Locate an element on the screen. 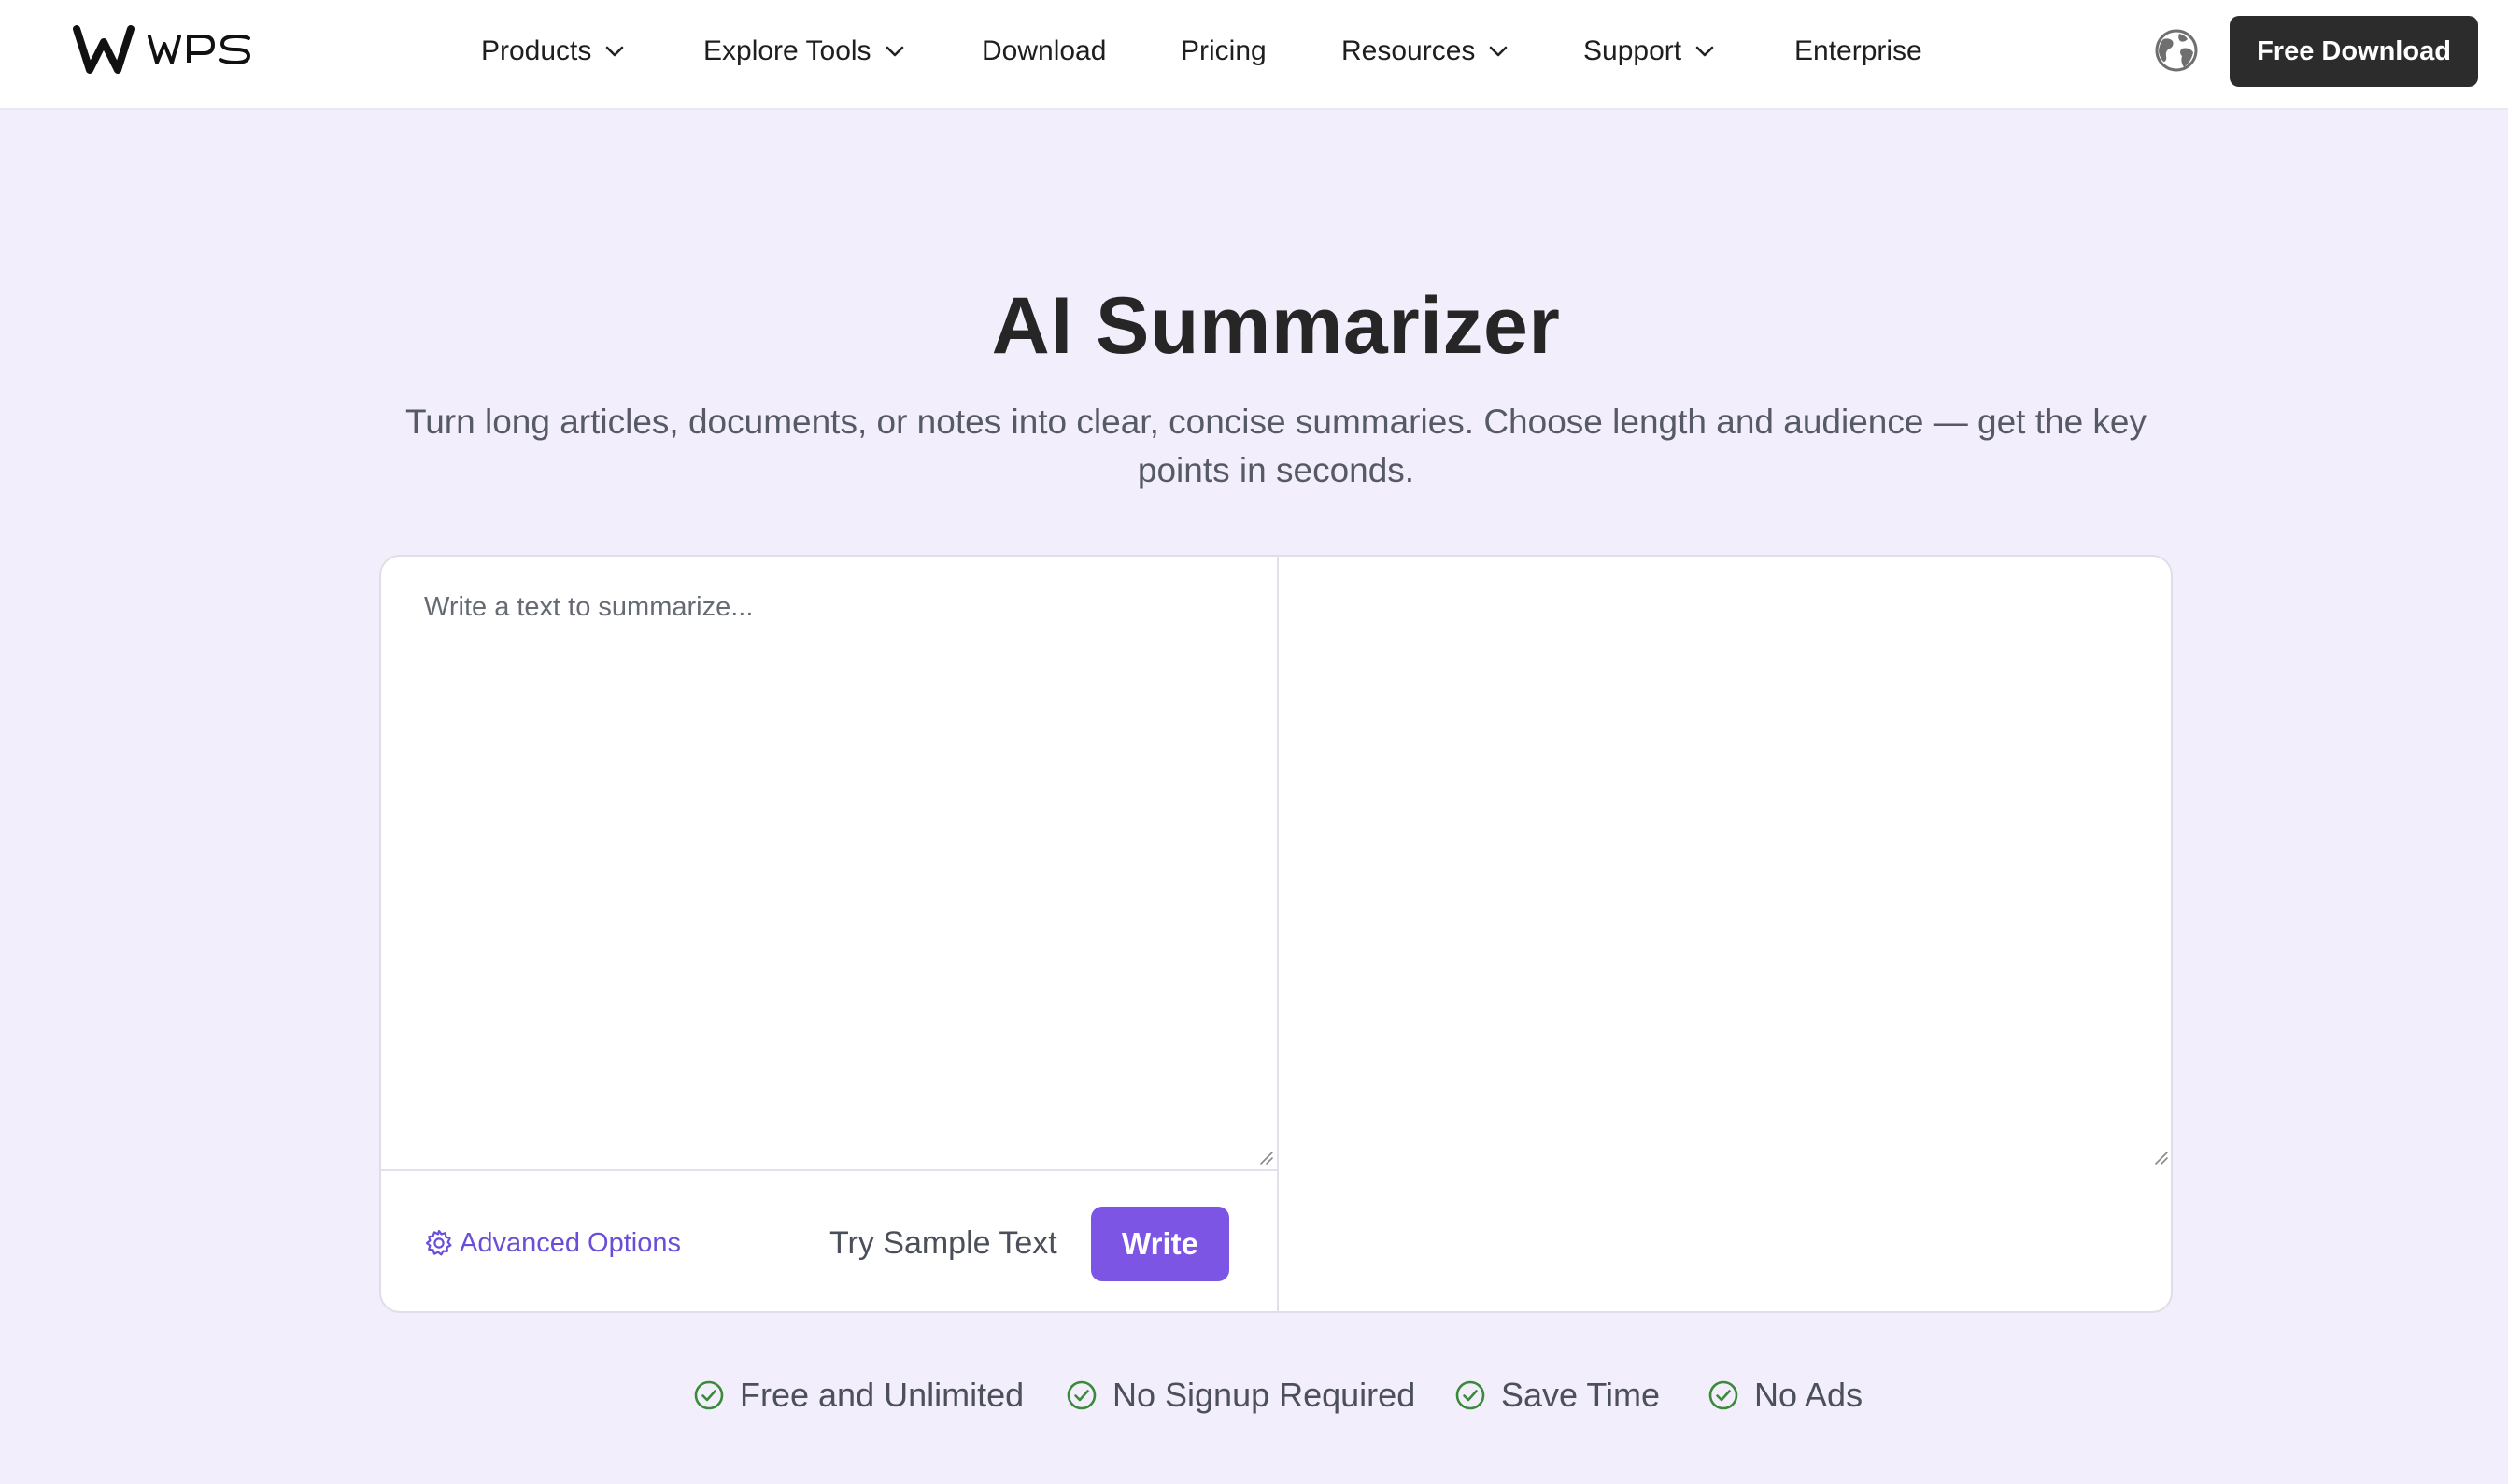 This screenshot has width=2508, height=1484. feature-label: Save Time is located at coordinates (1581, 1395).